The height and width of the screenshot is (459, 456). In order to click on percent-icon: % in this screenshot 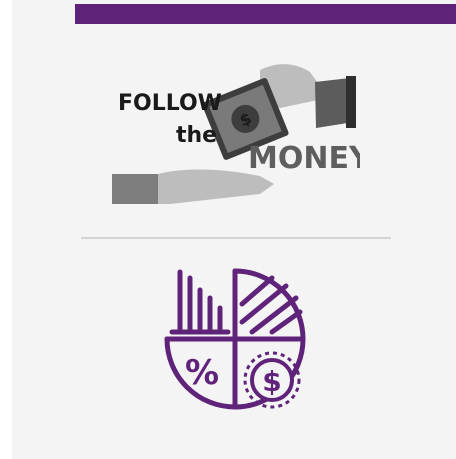, I will do `click(202, 373)`.